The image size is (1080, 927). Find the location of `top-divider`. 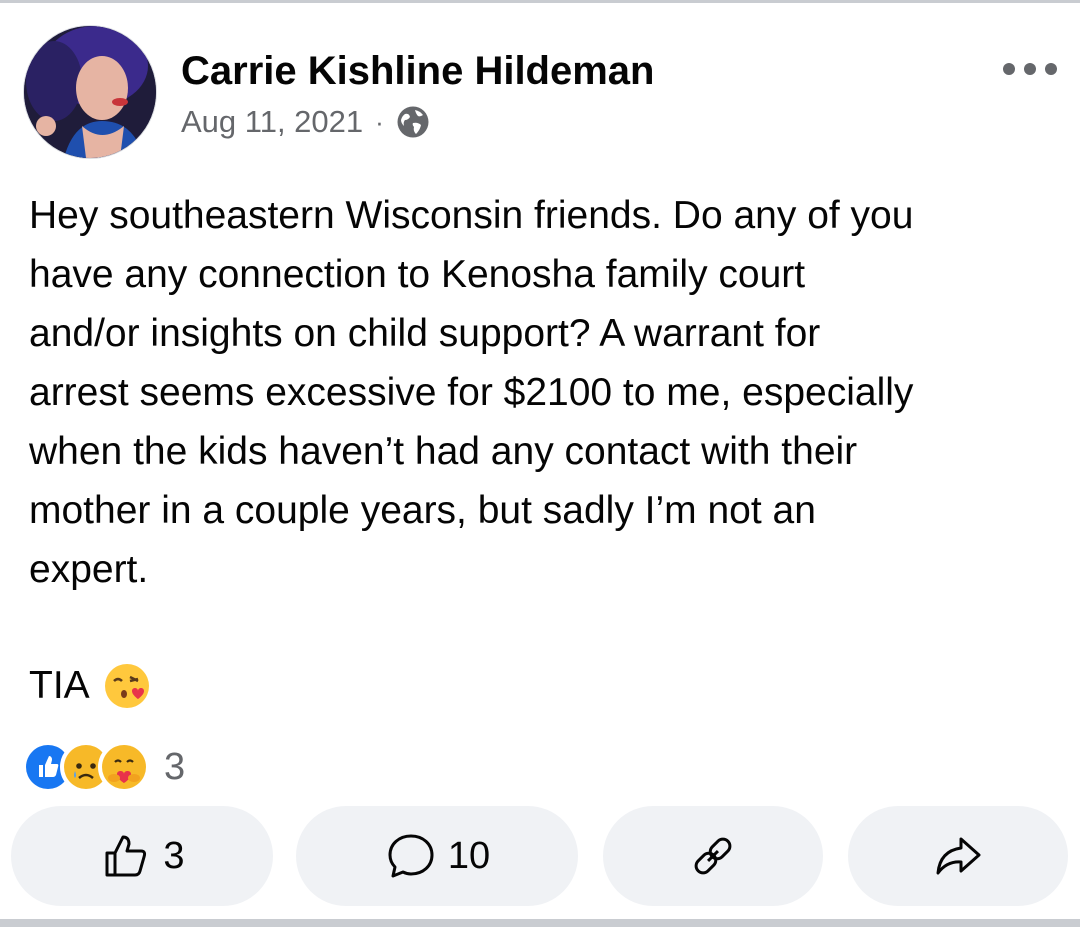

top-divider is located at coordinates (540, 1).